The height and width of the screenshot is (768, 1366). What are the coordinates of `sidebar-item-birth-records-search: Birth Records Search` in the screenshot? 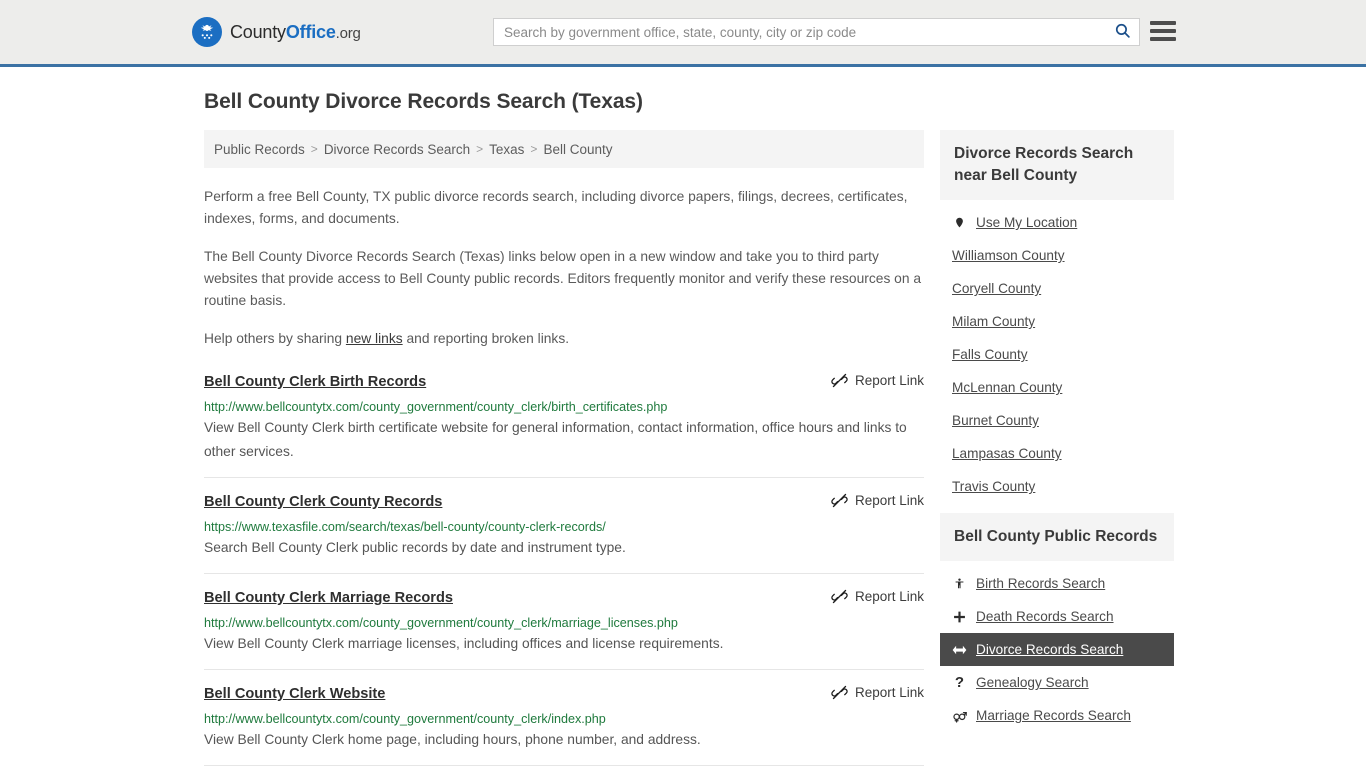 It's located at (1057, 583).